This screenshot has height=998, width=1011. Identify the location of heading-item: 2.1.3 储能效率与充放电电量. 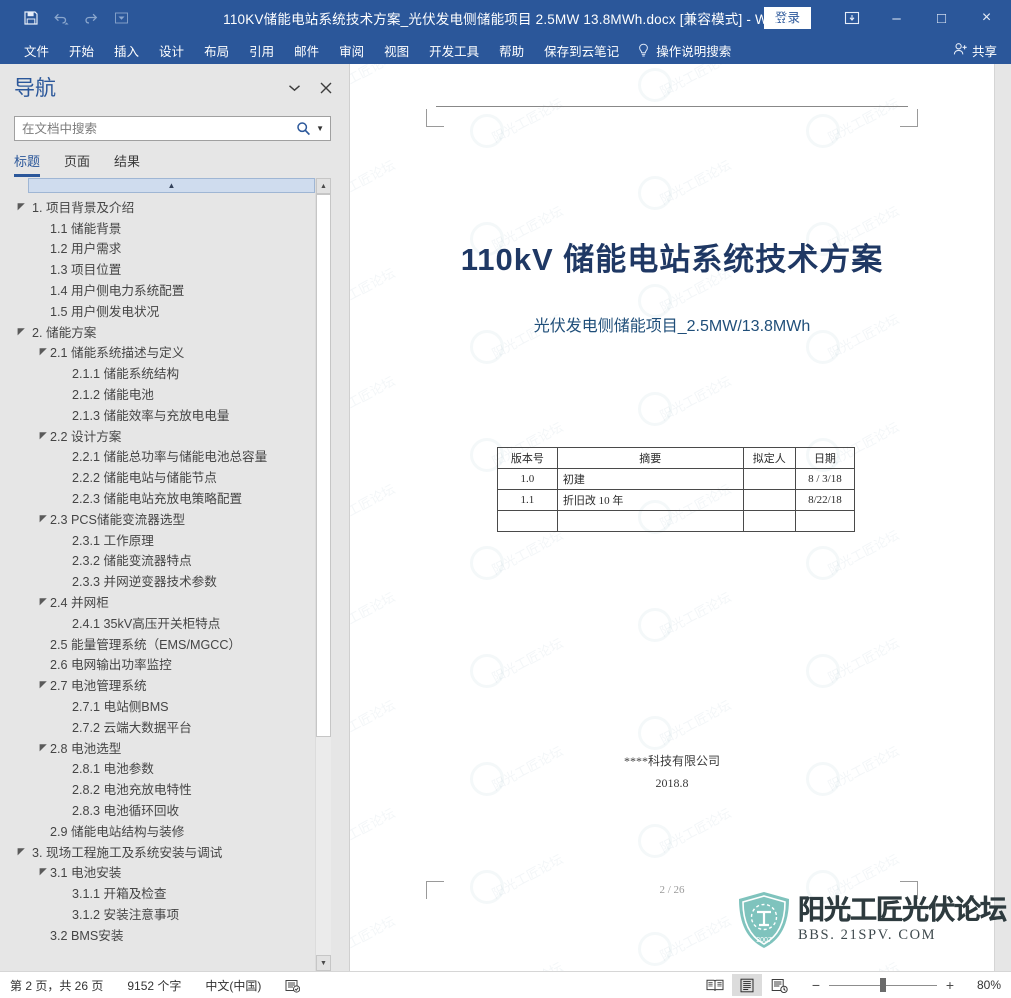
(164, 414).